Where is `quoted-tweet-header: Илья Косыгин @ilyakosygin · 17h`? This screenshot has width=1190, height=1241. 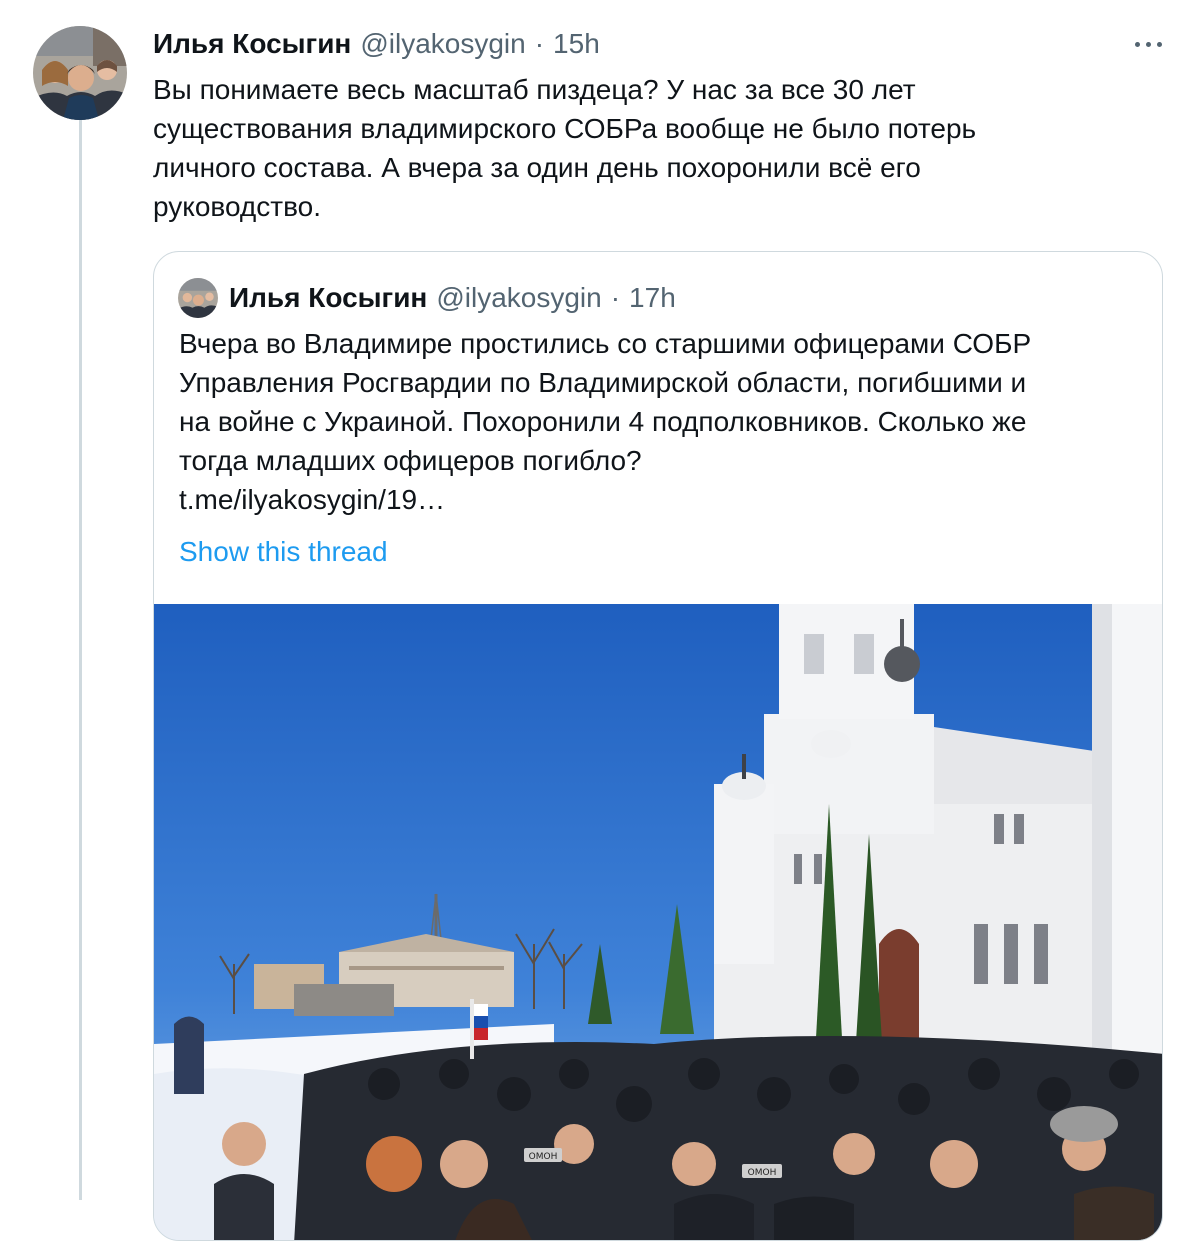
quoted-tweet-header: Илья Косыгин @ilyakosygin · 17h is located at coordinates (452, 298).